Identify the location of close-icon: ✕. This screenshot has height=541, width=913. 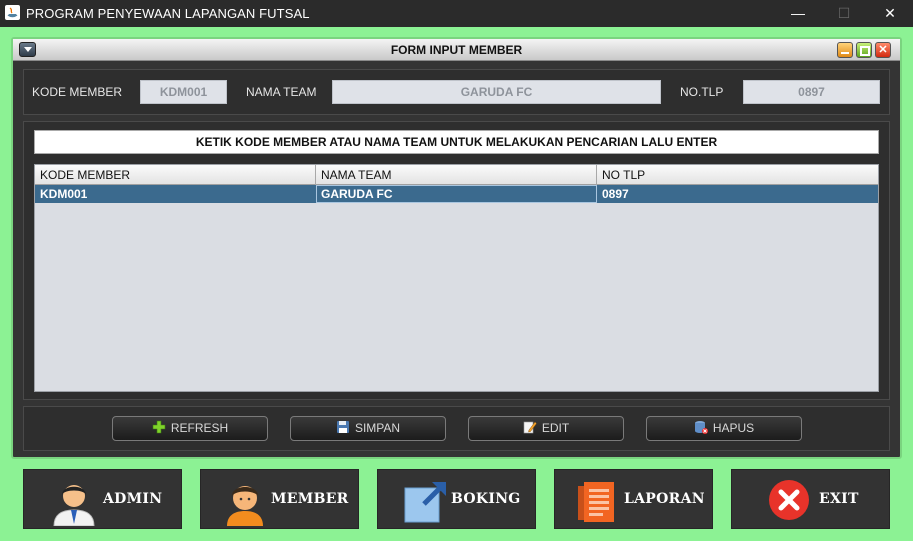
(883, 50).